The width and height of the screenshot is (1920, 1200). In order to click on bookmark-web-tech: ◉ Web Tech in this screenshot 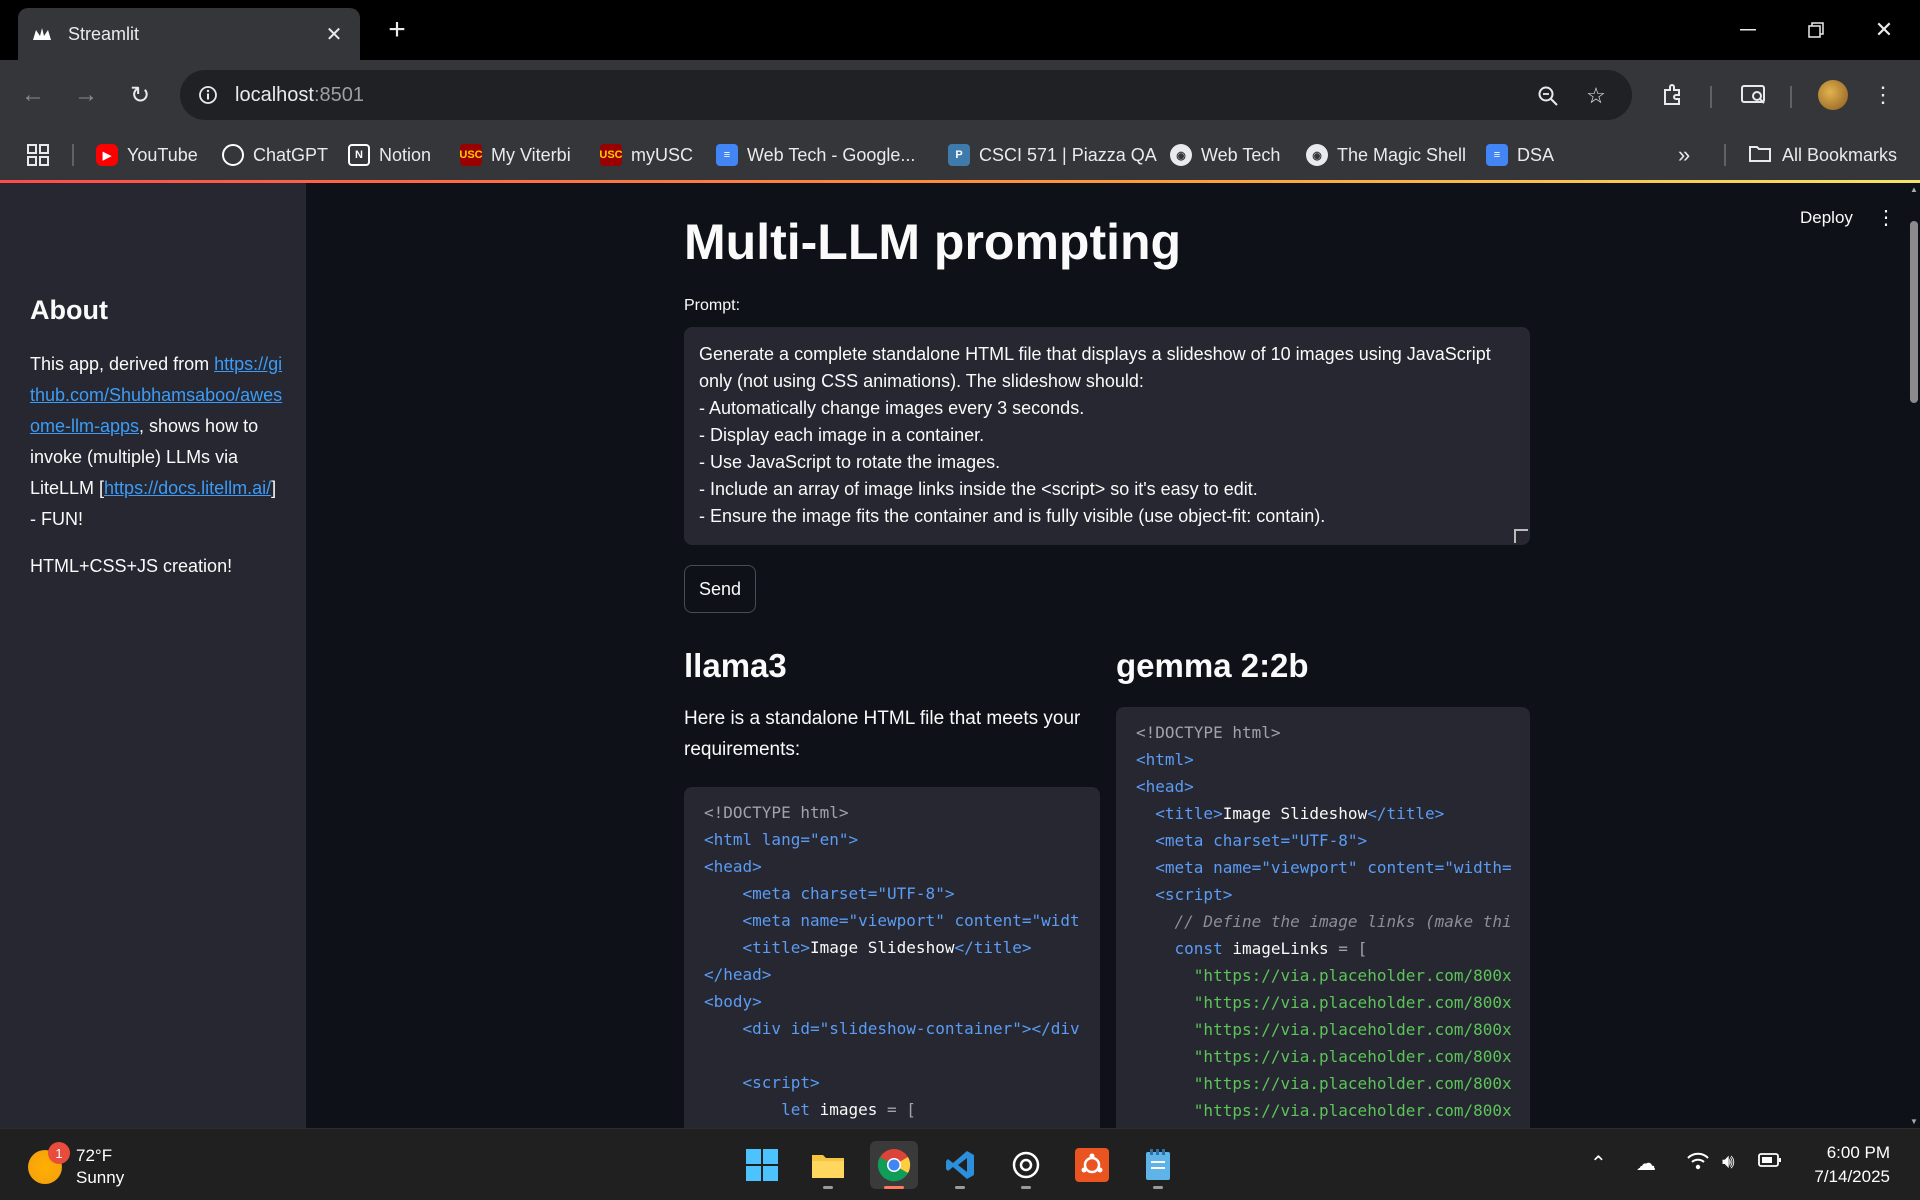, I will do `click(1225, 155)`.